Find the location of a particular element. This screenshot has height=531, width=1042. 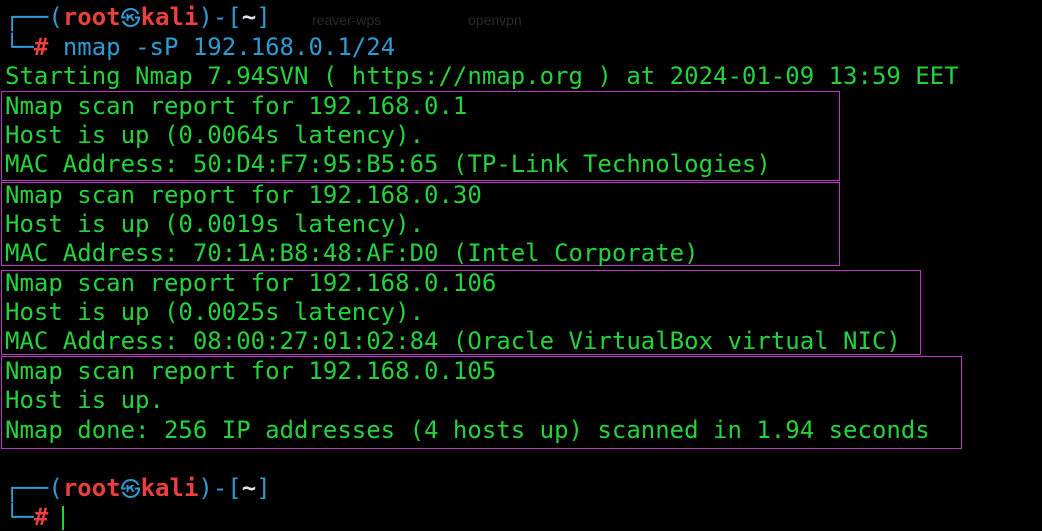

command-line-2: └─# is located at coordinates (35, 517).